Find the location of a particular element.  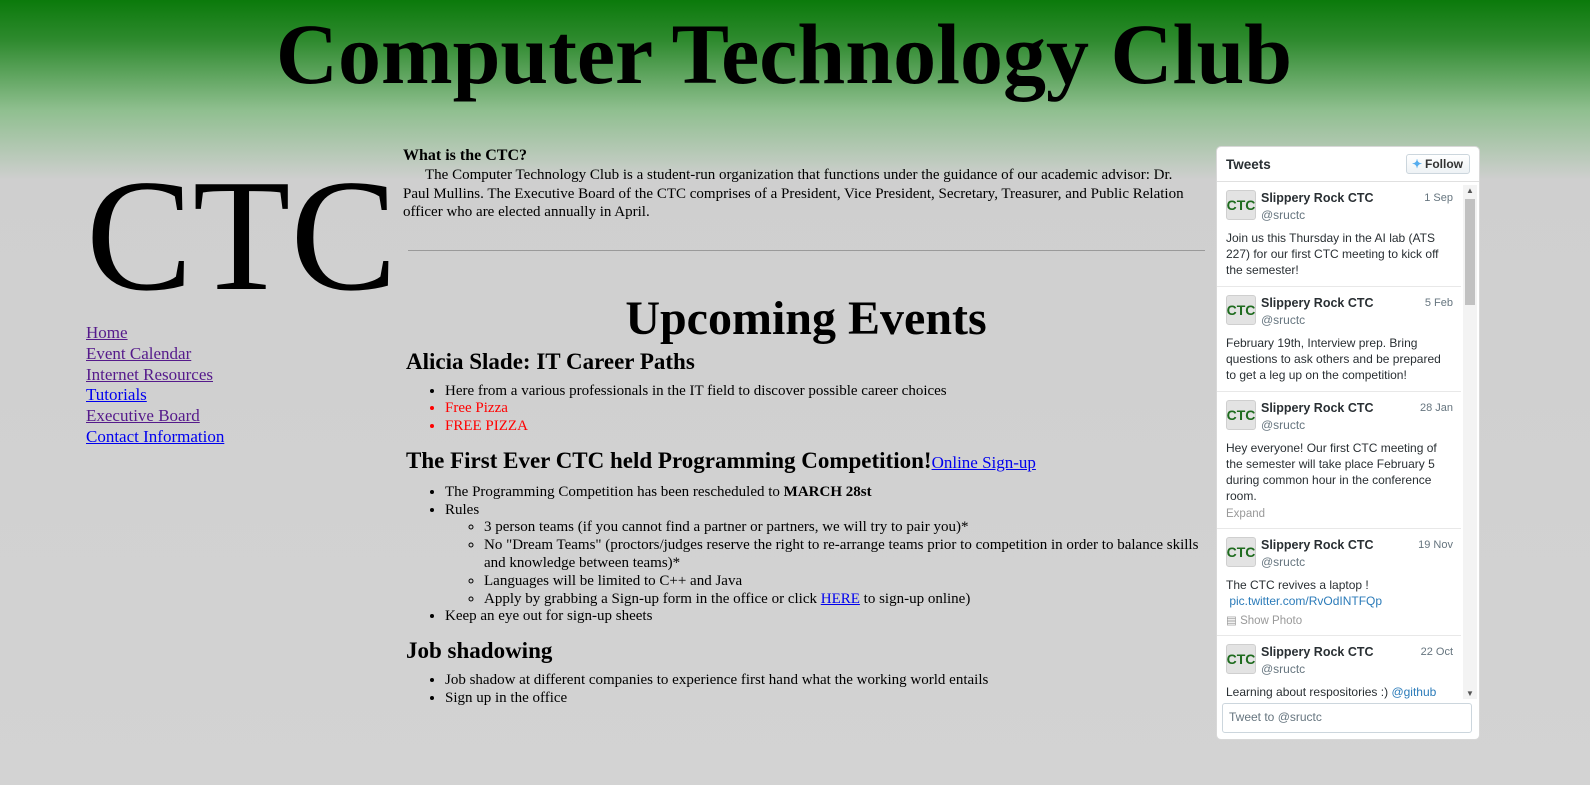

tweet-compose-input: Tweet to @sructc is located at coordinates (1347, 718).